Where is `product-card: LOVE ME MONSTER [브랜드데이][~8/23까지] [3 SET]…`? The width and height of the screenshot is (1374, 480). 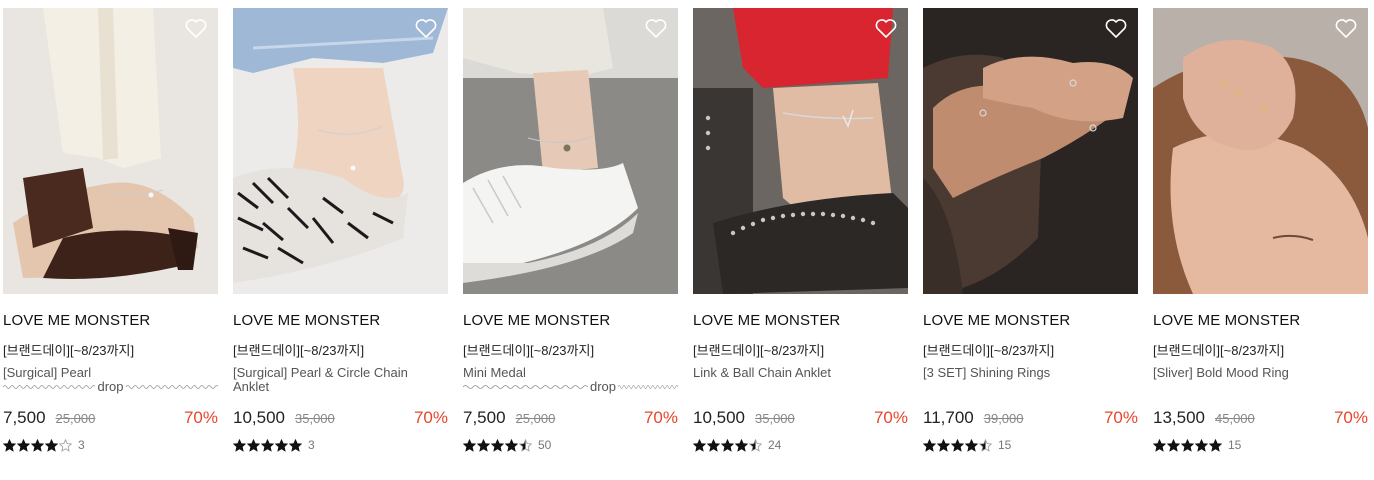
product-card: LOVE ME MONSTER [브랜드데이][~8/23까지] [3 SET]… is located at coordinates (1030, 238).